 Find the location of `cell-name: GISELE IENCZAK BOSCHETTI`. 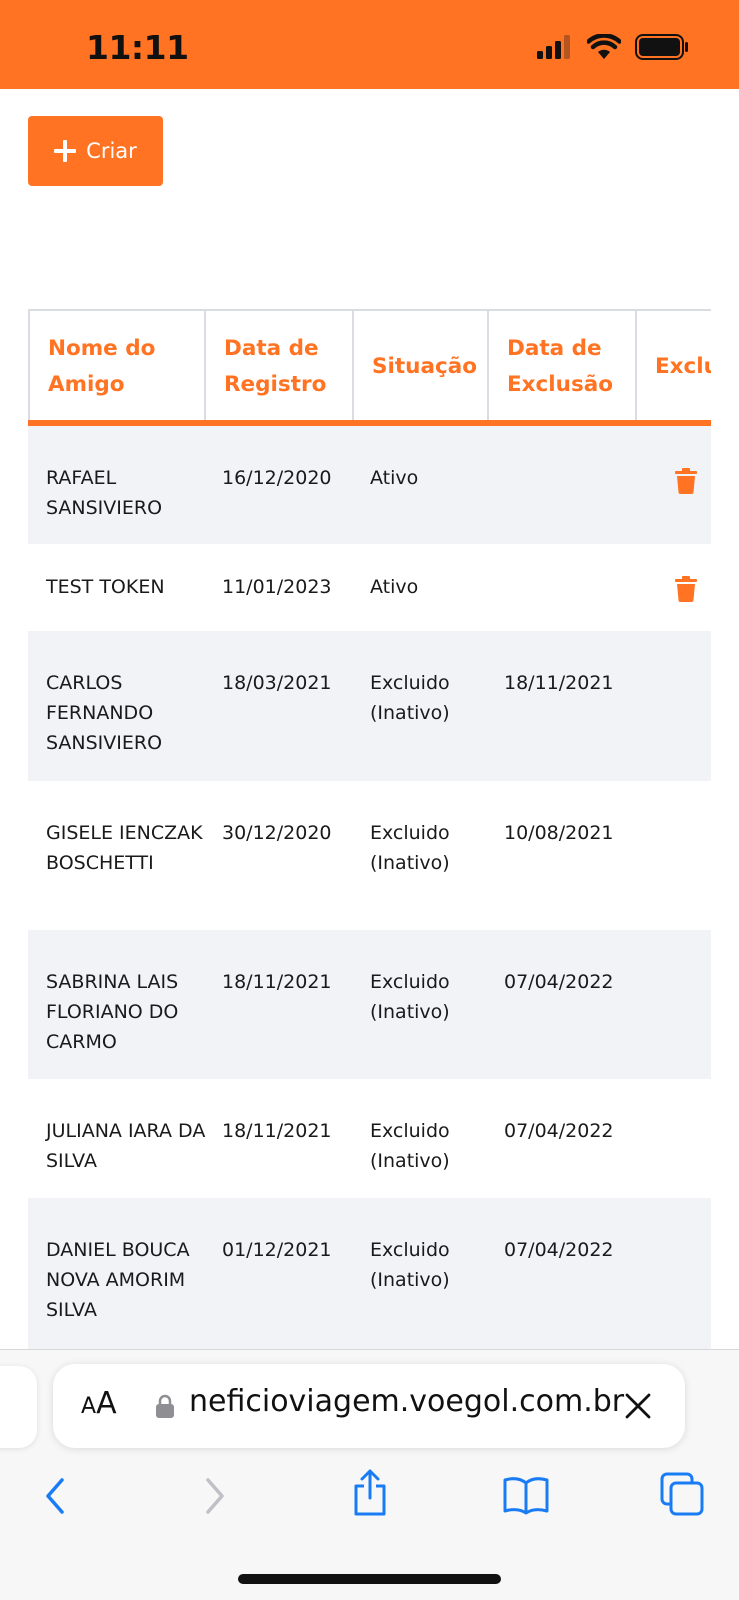

cell-name: GISELE IENCZAK BOSCHETTI is located at coordinates (124, 848).